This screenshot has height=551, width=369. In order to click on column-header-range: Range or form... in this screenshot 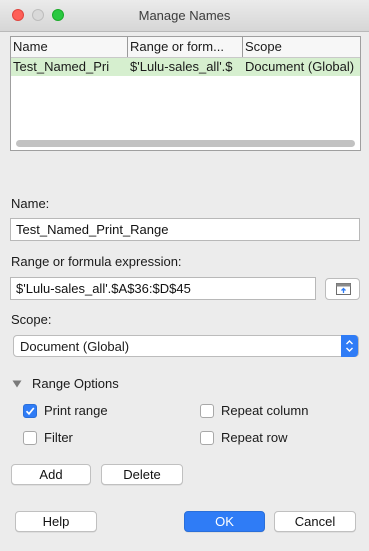, I will do `click(185, 47)`.